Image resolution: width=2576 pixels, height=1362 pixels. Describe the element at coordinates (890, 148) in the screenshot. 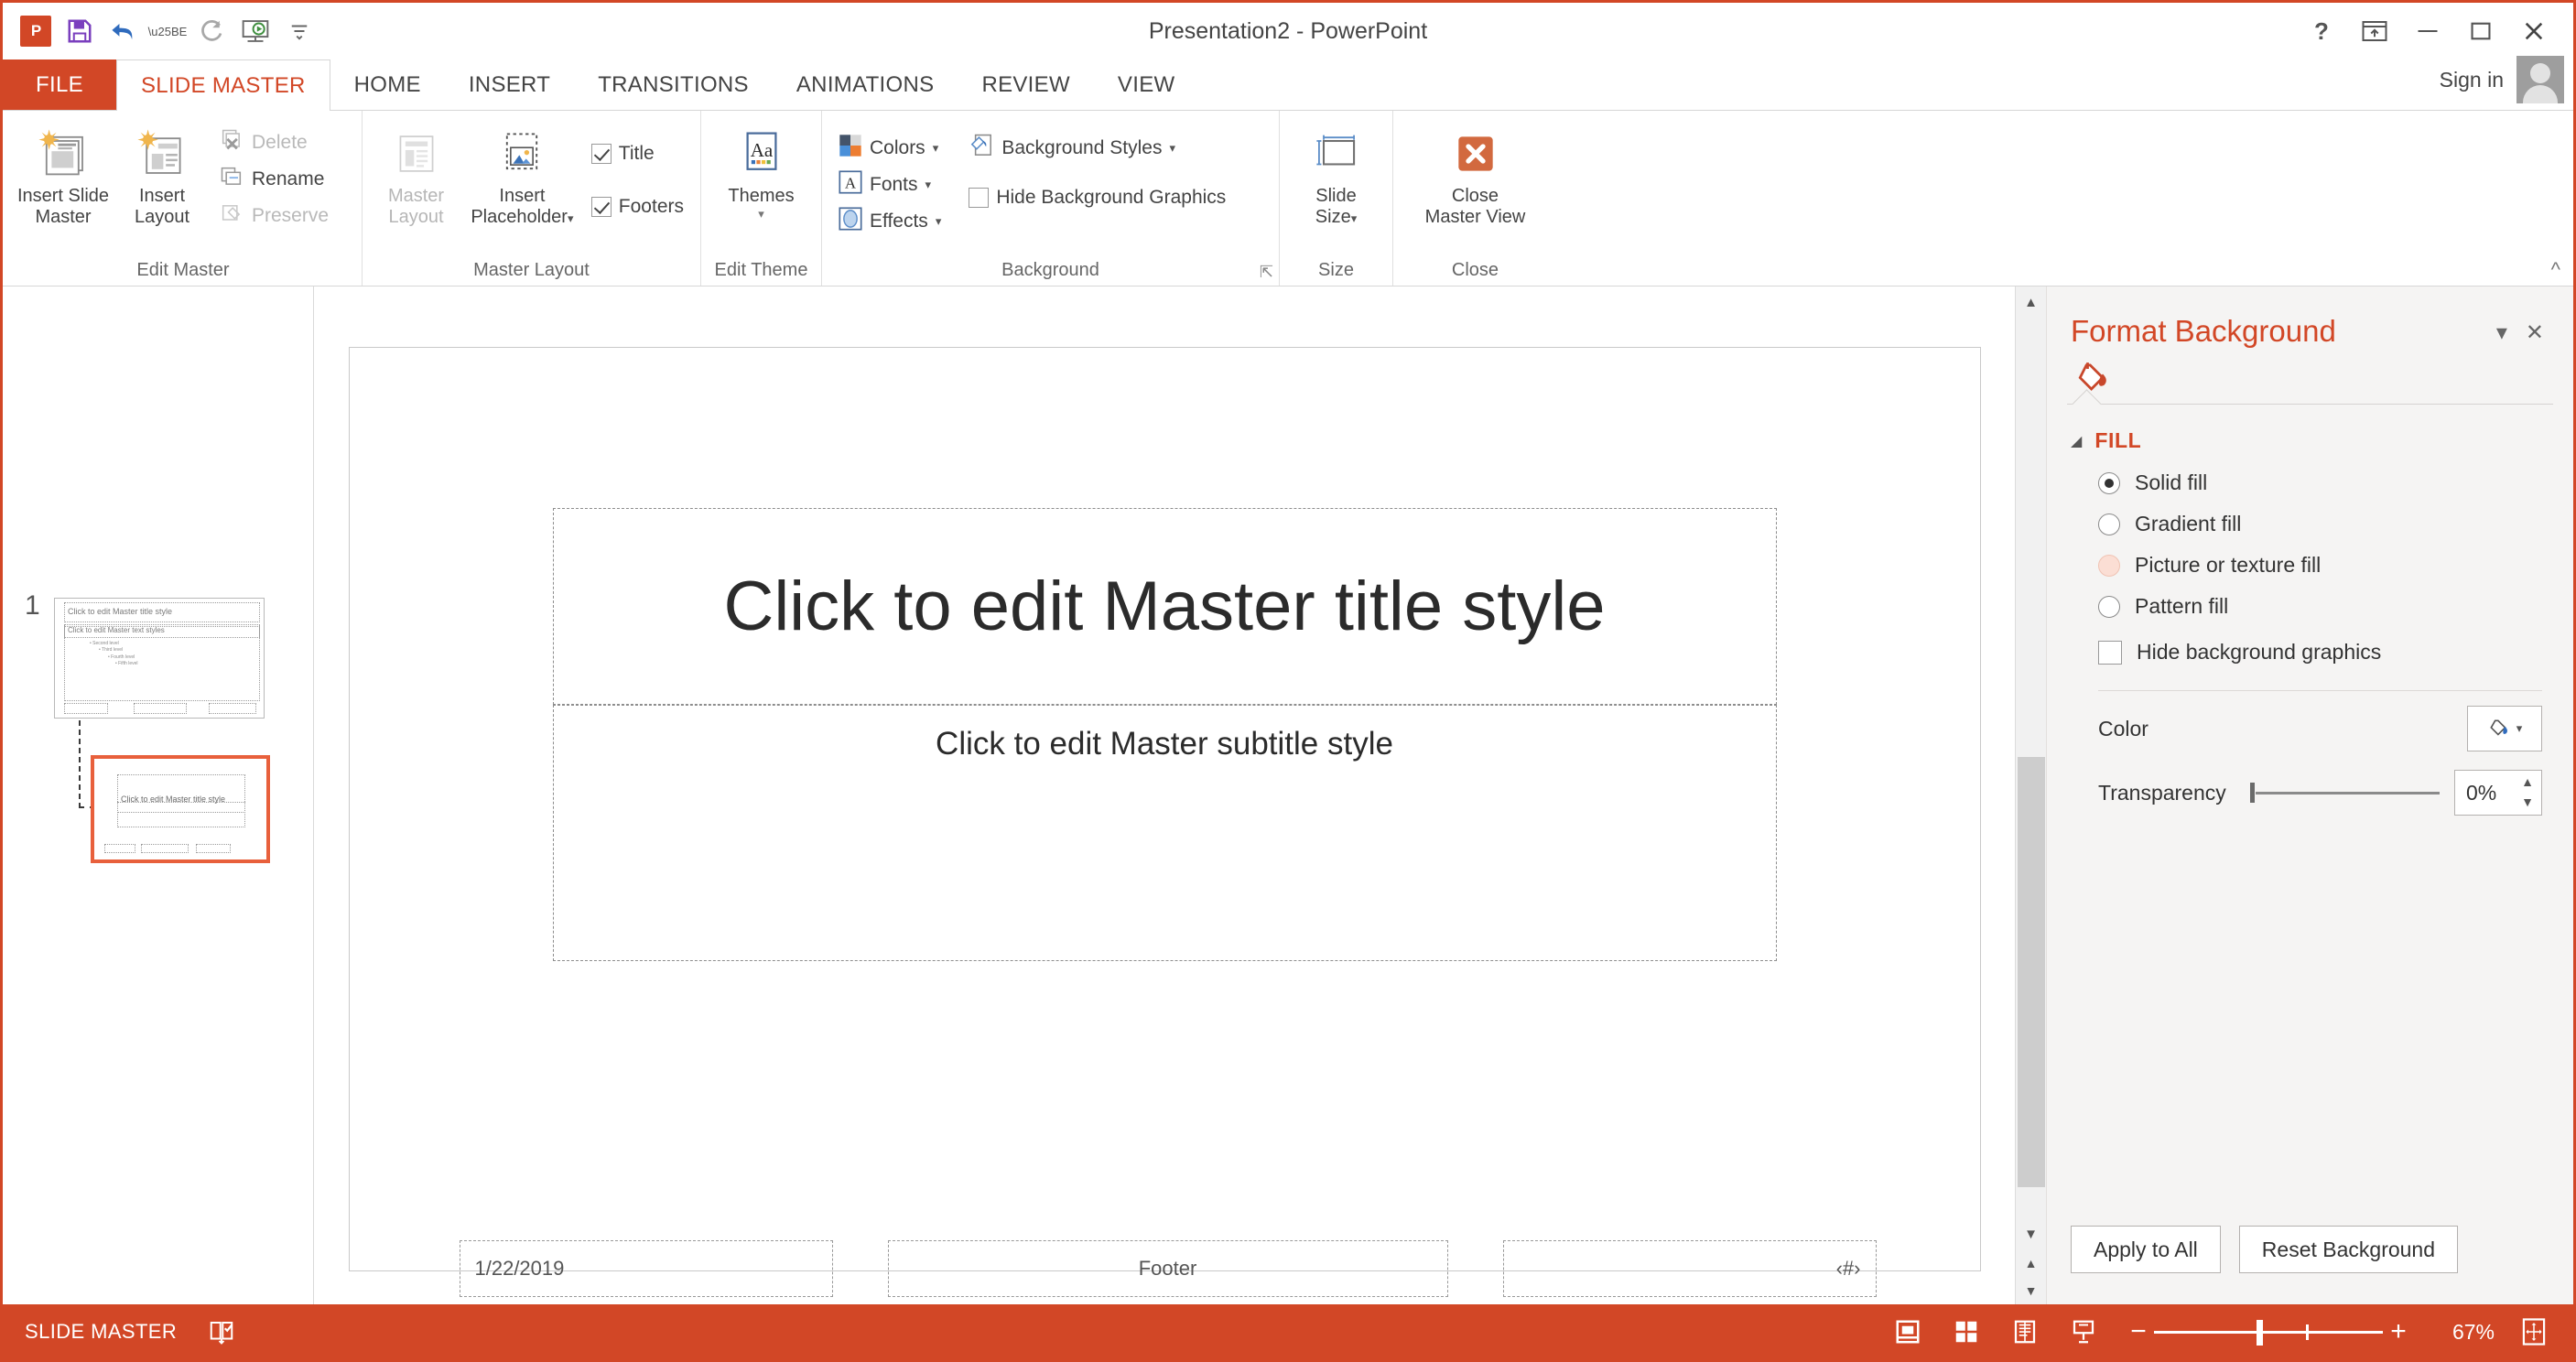

I see `colors-button: Colors ▾` at that location.